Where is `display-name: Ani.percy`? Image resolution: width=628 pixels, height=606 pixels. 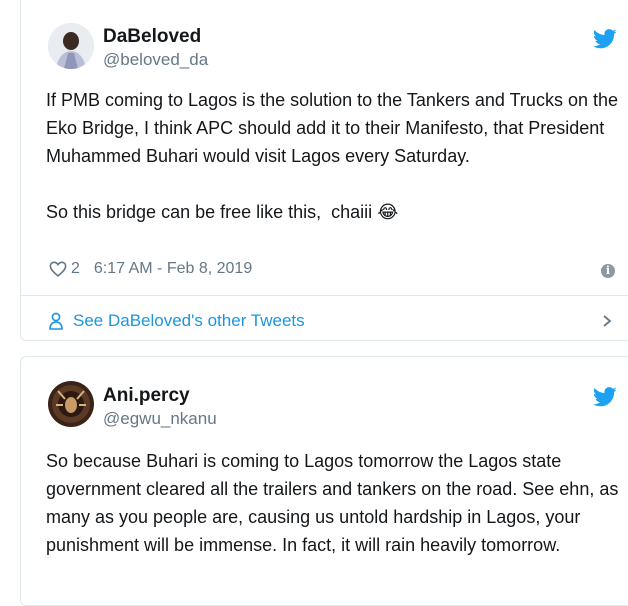
display-name: Ani.percy is located at coordinates (146, 396).